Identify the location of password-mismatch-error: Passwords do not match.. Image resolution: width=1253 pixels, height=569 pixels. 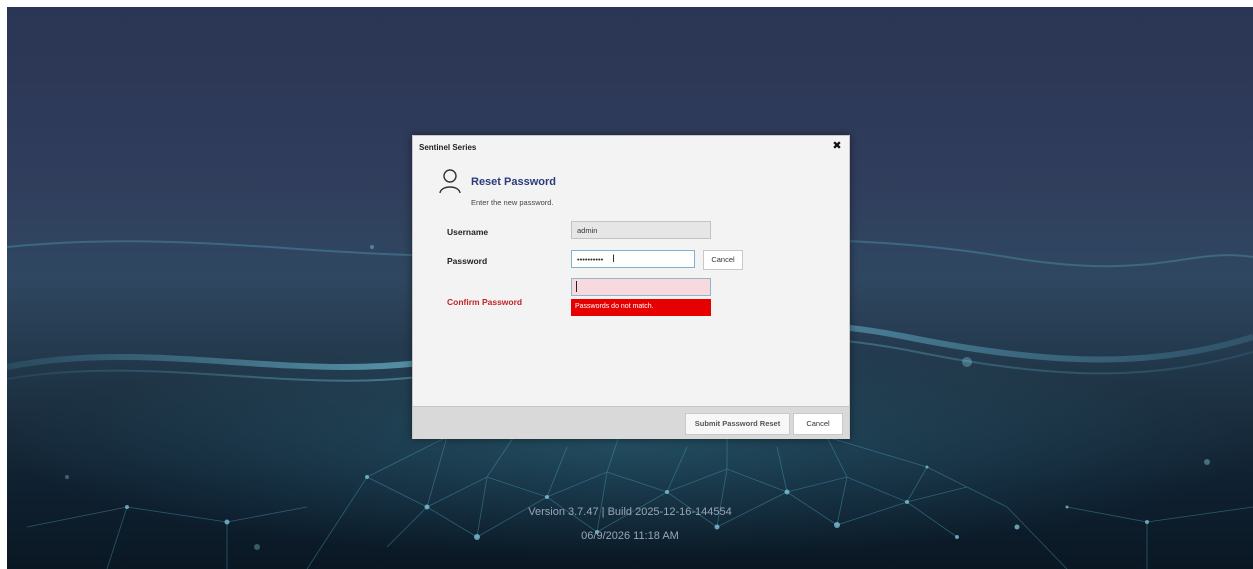
(641, 307).